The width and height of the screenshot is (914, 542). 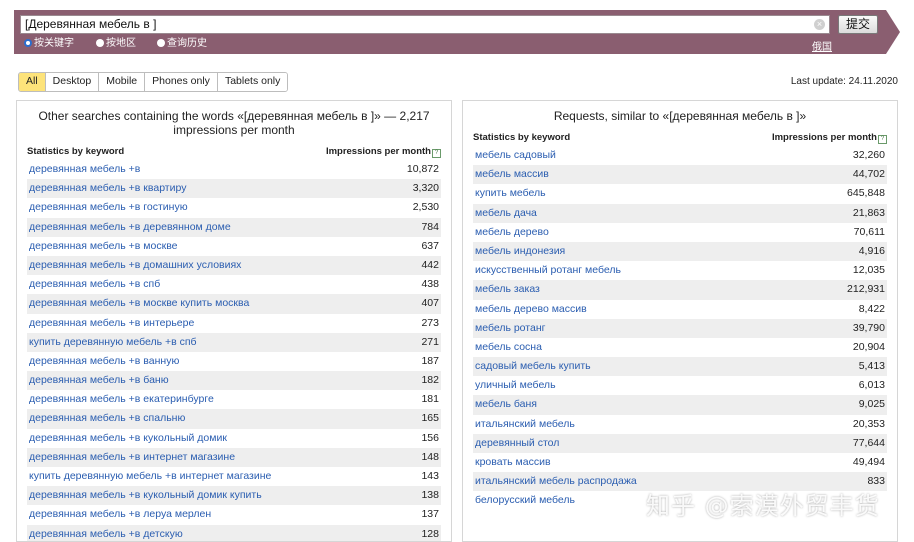 I want to click on keyword-link: белорусский мебель, so click(x=525, y=500).